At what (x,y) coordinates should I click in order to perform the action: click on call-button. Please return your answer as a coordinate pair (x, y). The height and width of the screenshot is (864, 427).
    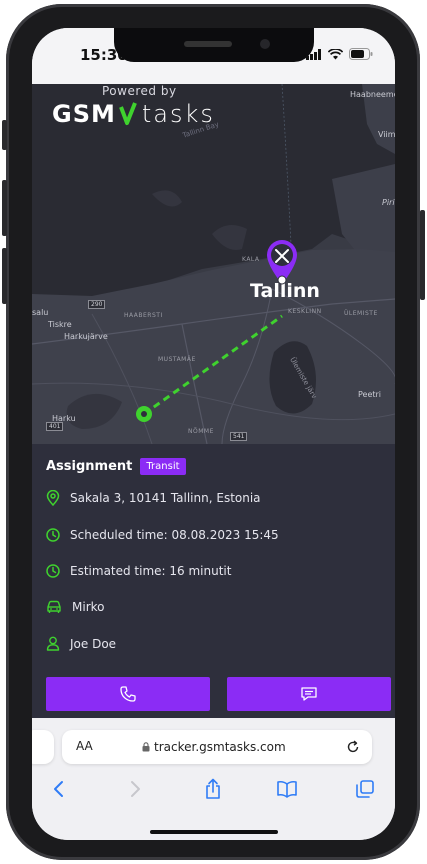
    Looking at the image, I should click on (128, 694).